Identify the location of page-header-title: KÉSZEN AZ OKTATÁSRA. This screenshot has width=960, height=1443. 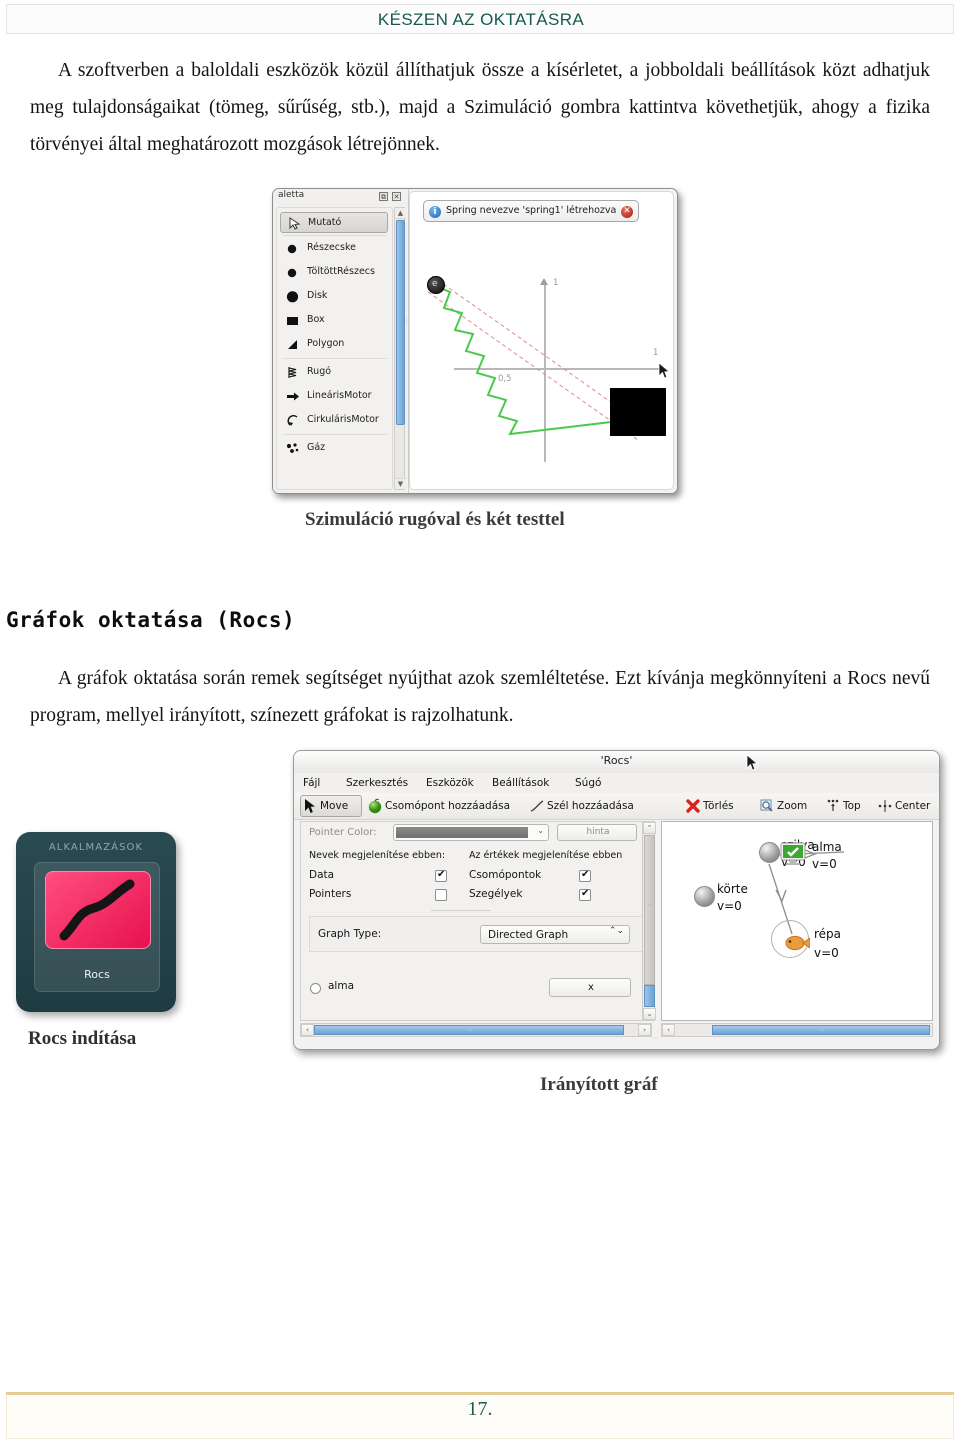
(481, 19).